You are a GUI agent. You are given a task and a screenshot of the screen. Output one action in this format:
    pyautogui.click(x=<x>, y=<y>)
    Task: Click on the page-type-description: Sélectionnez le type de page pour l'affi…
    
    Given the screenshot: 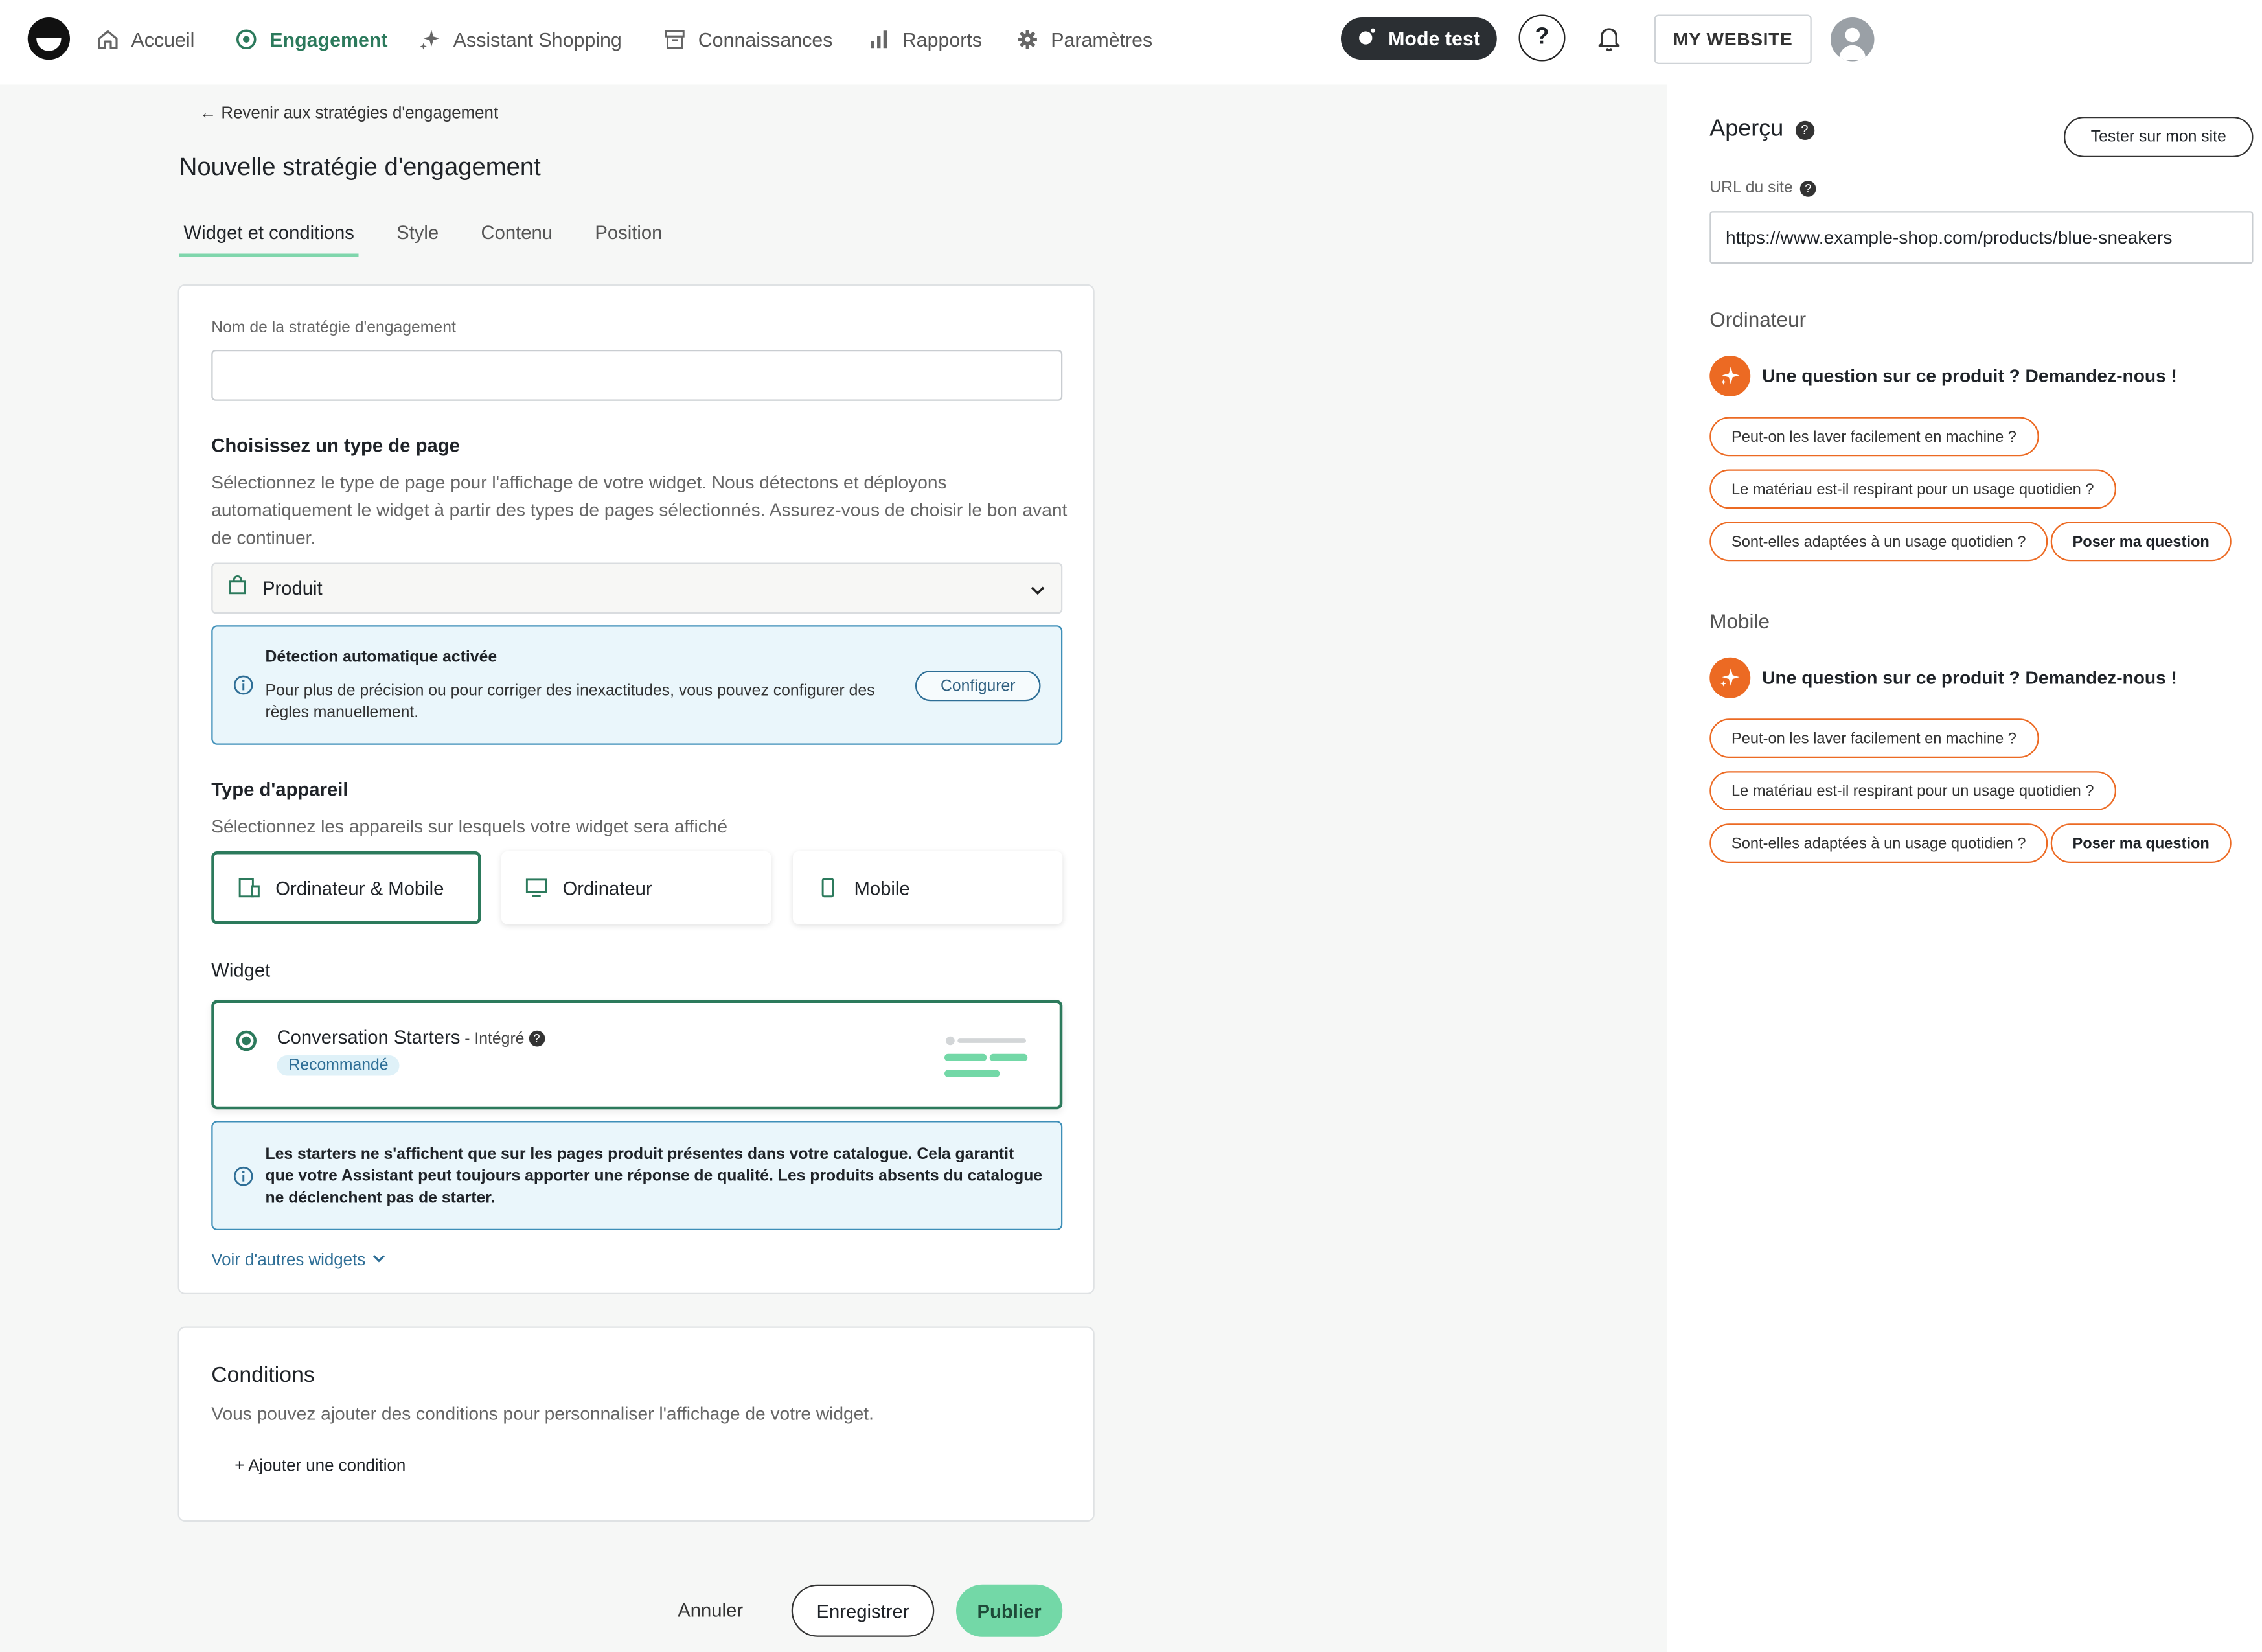 What is the action you would take?
    pyautogui.click(x=639, y=510)
    